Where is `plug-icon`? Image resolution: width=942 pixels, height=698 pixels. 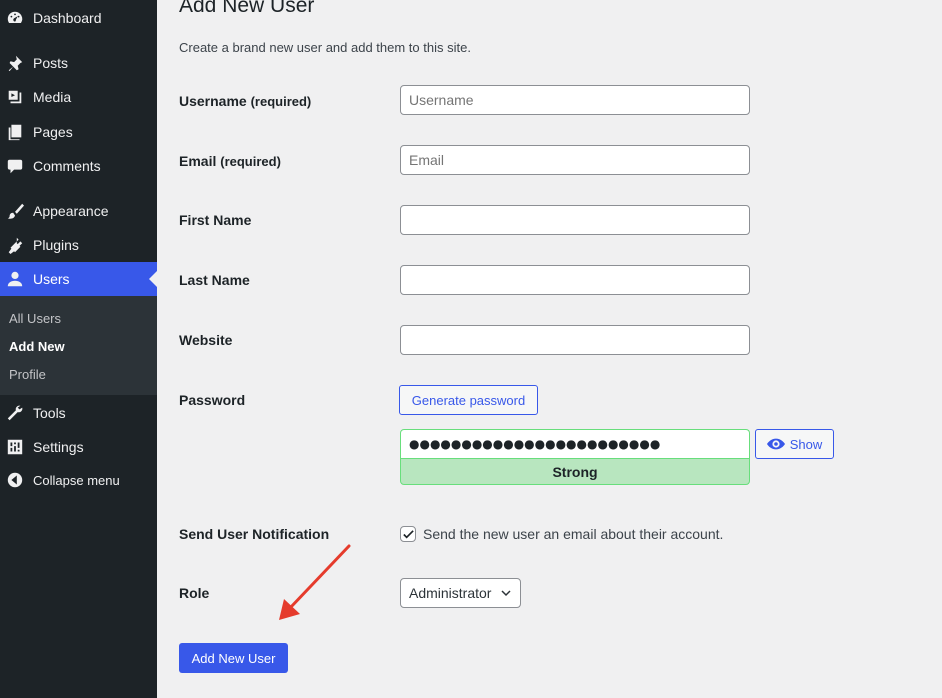 plug-icon is located at coordinates (15, 245).